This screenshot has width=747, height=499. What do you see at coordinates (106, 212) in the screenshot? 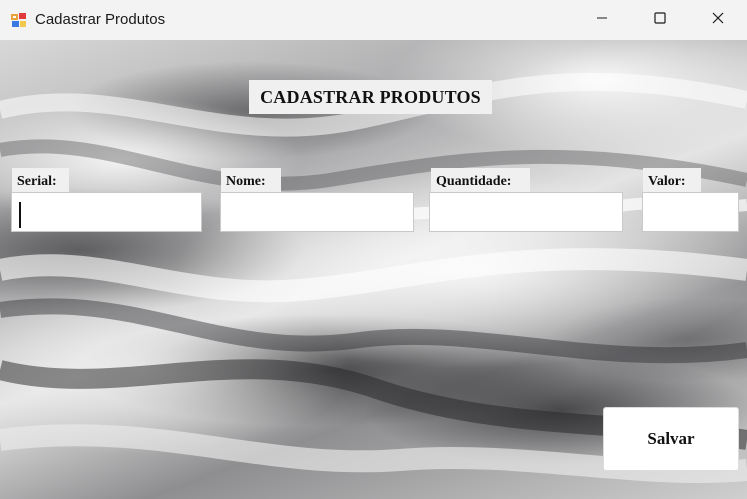
I see `serial-input` at bounding box center [106, 212].